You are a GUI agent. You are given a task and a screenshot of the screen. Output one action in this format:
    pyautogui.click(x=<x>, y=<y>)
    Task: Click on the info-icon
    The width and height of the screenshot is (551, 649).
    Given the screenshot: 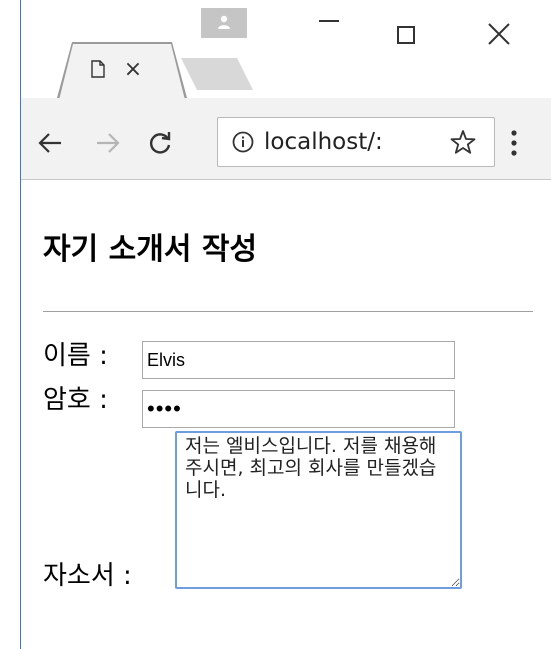 What is the action you would take?
    pyautogui.click(x=243, y=142)
    